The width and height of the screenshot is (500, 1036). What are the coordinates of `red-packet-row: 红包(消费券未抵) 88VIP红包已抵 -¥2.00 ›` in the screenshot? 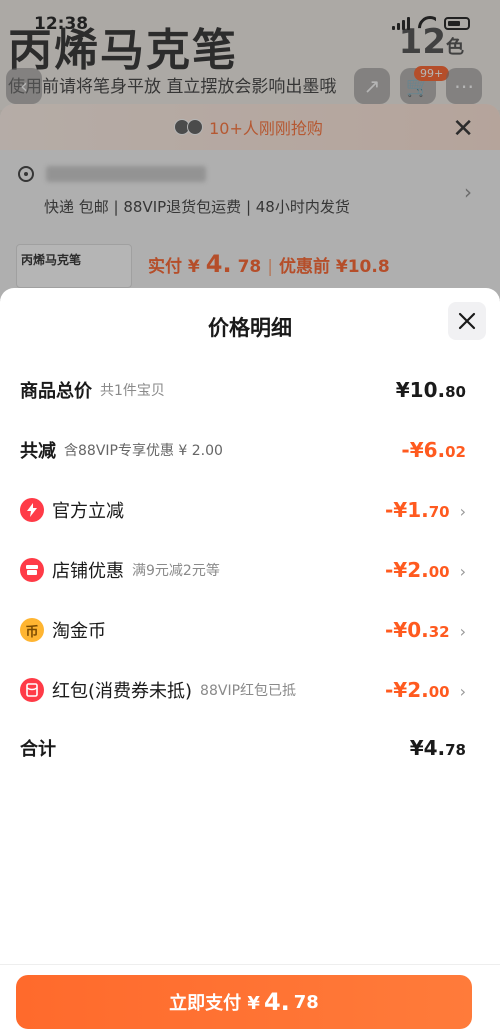 It's located at (243, 690).